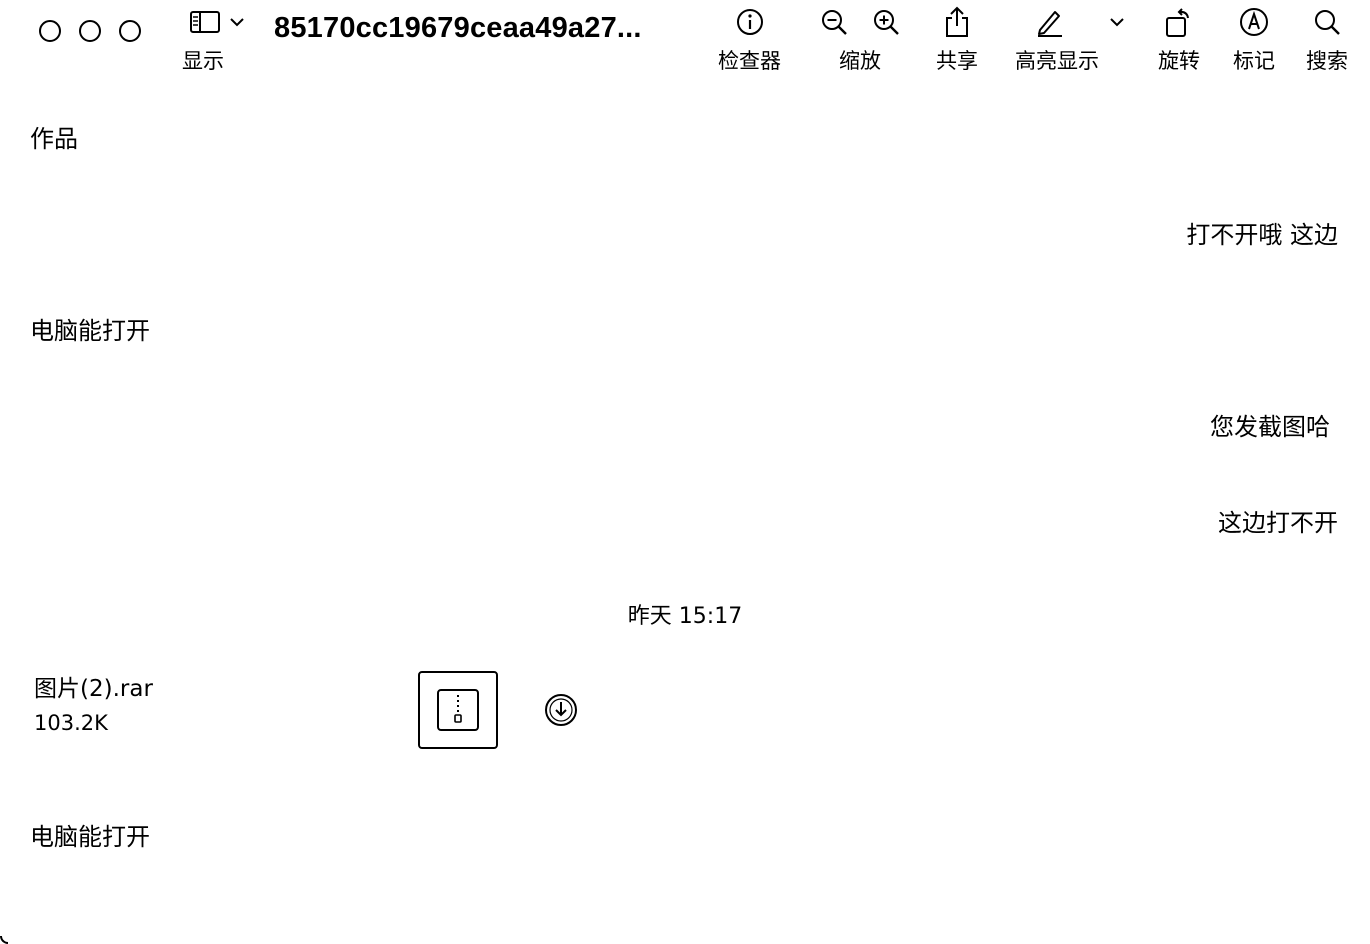 The width and height of the screenshot is (1370, 944). What do you see at coordinates (957, 21) in the screenshot?
I see `share-icon` at bounding box center [957, 21].